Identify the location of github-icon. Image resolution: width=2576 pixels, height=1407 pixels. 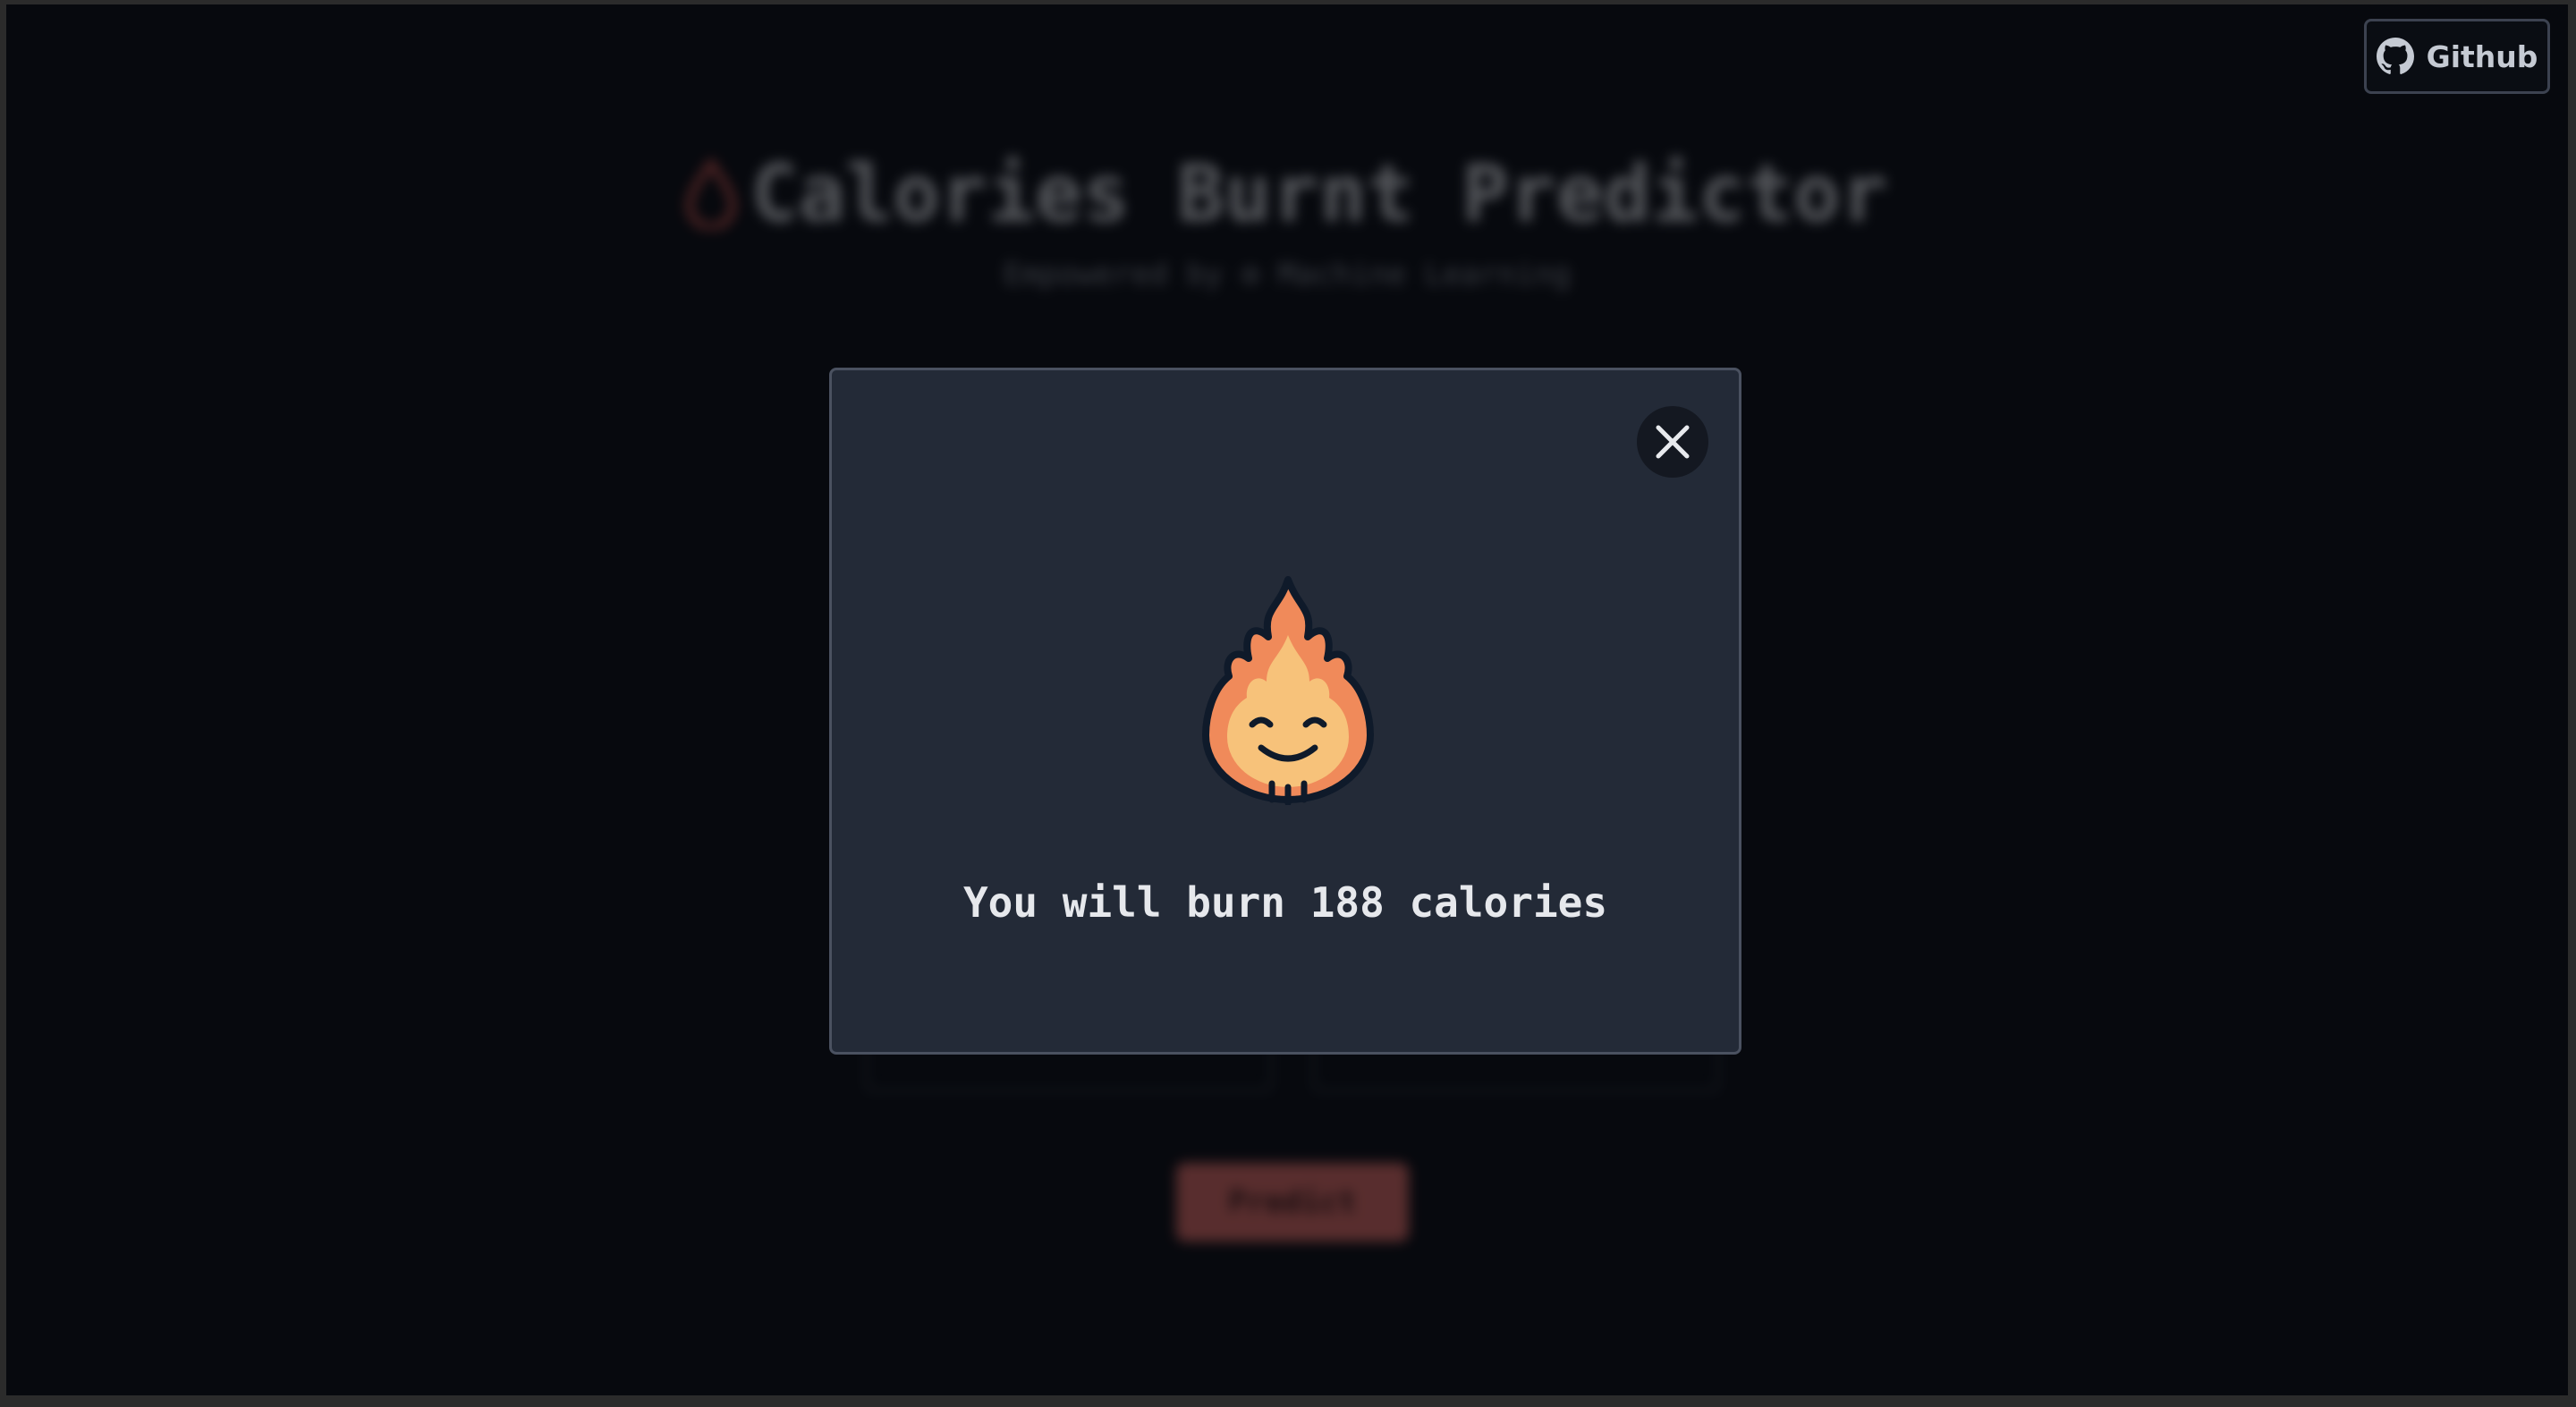
(2395, 56).